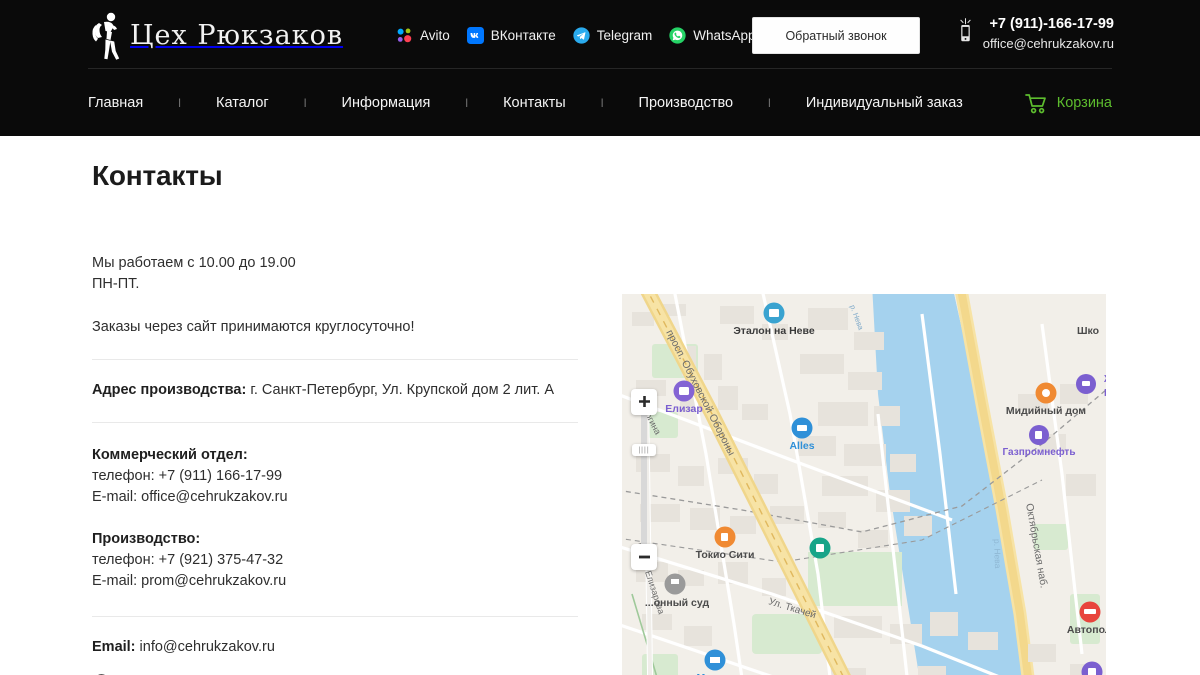  I want to click on site-logo: Цех Рюкзаков, so click(215, 35).